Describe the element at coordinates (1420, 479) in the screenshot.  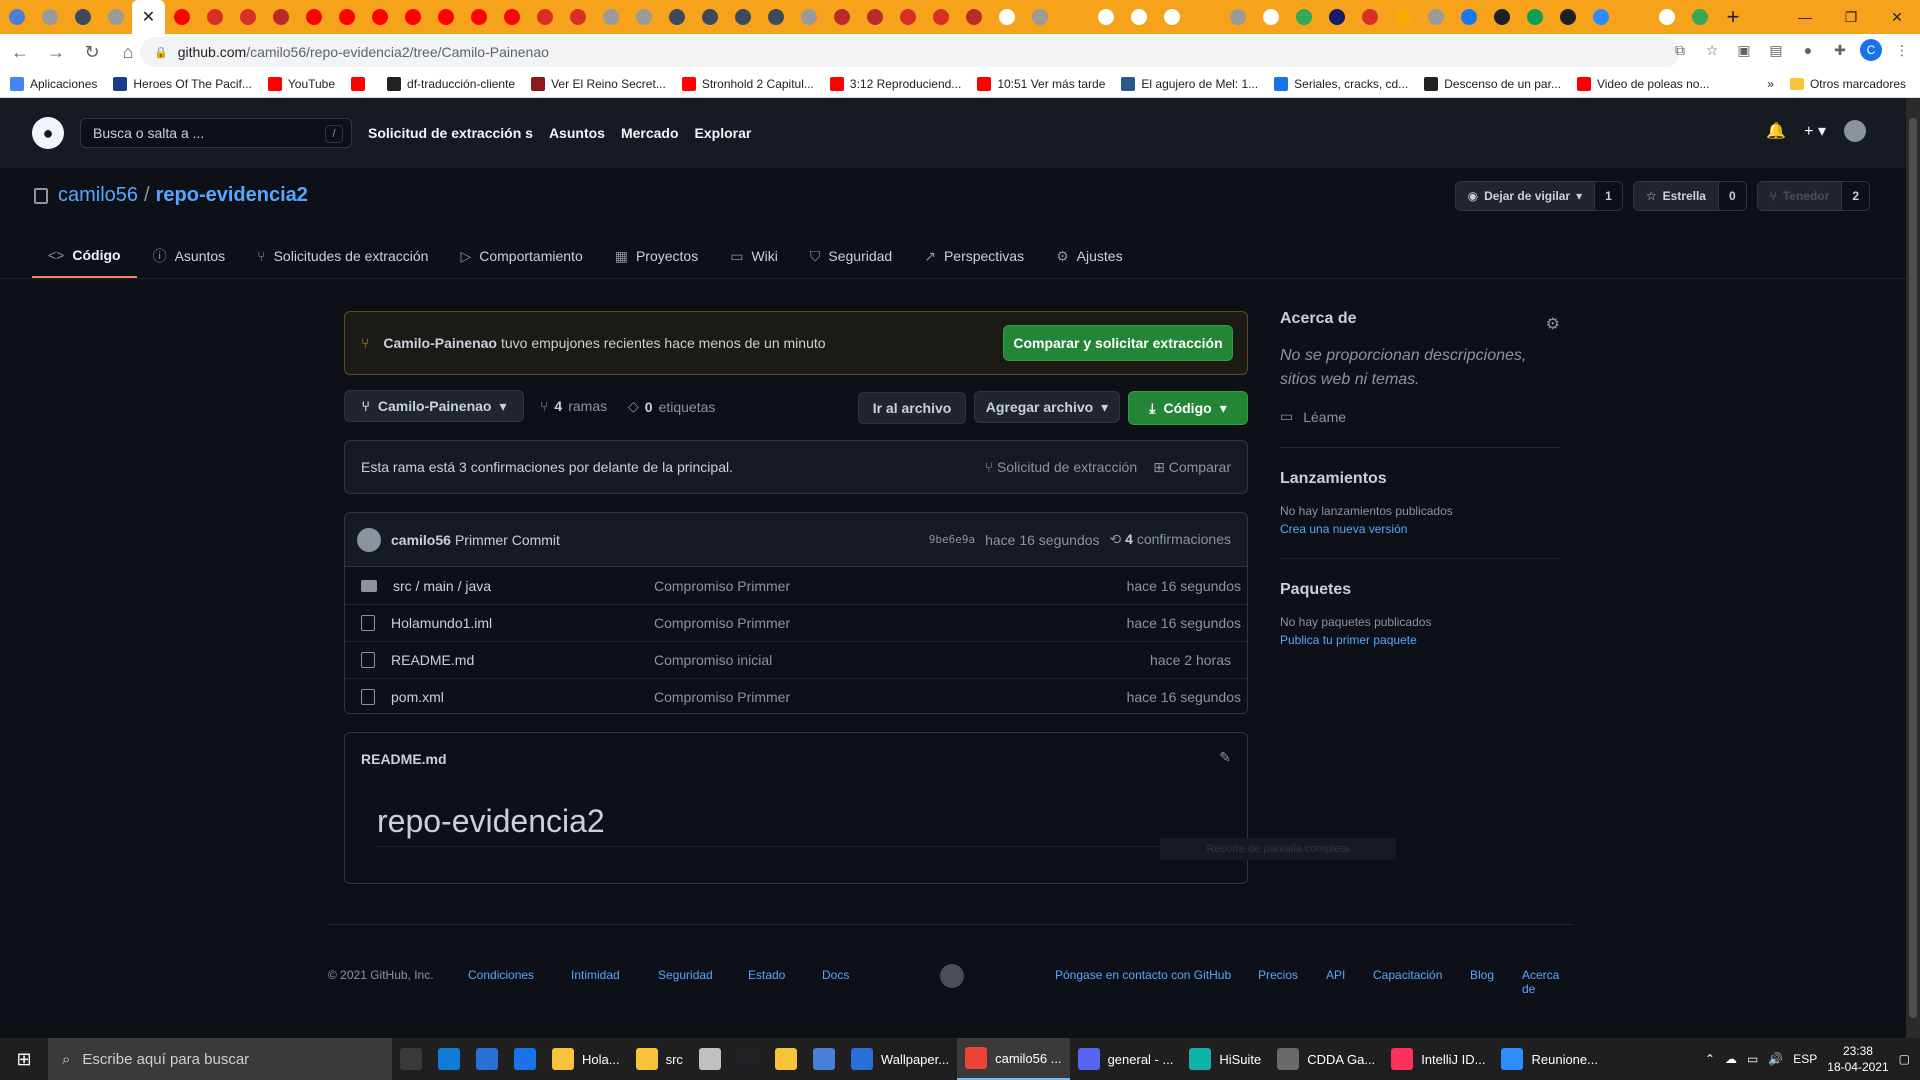
I see `releases-title: Lanzamientos` at that location.